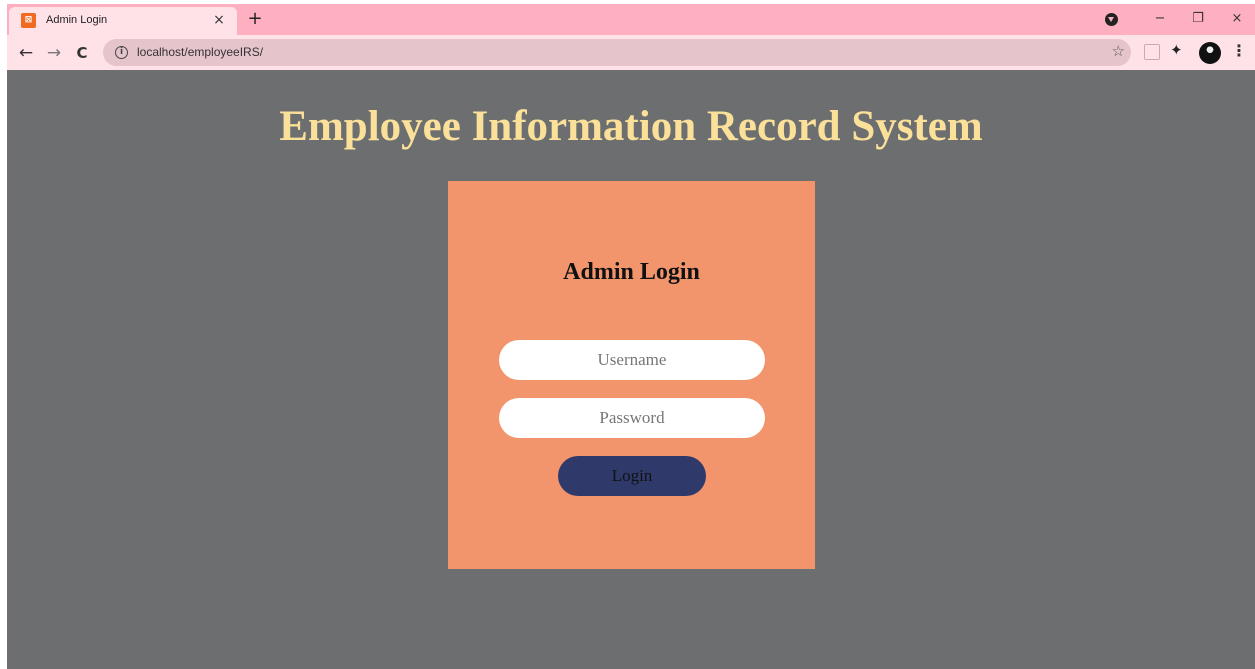  I want to click on extension-icon, so click(1152, 52).